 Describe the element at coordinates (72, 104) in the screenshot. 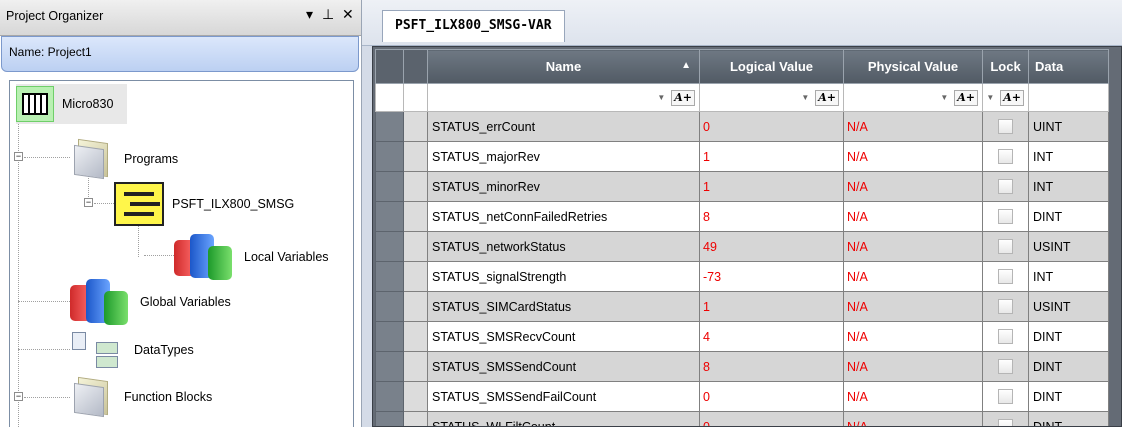

I see `tree-item-controller: Micro830` at that location.